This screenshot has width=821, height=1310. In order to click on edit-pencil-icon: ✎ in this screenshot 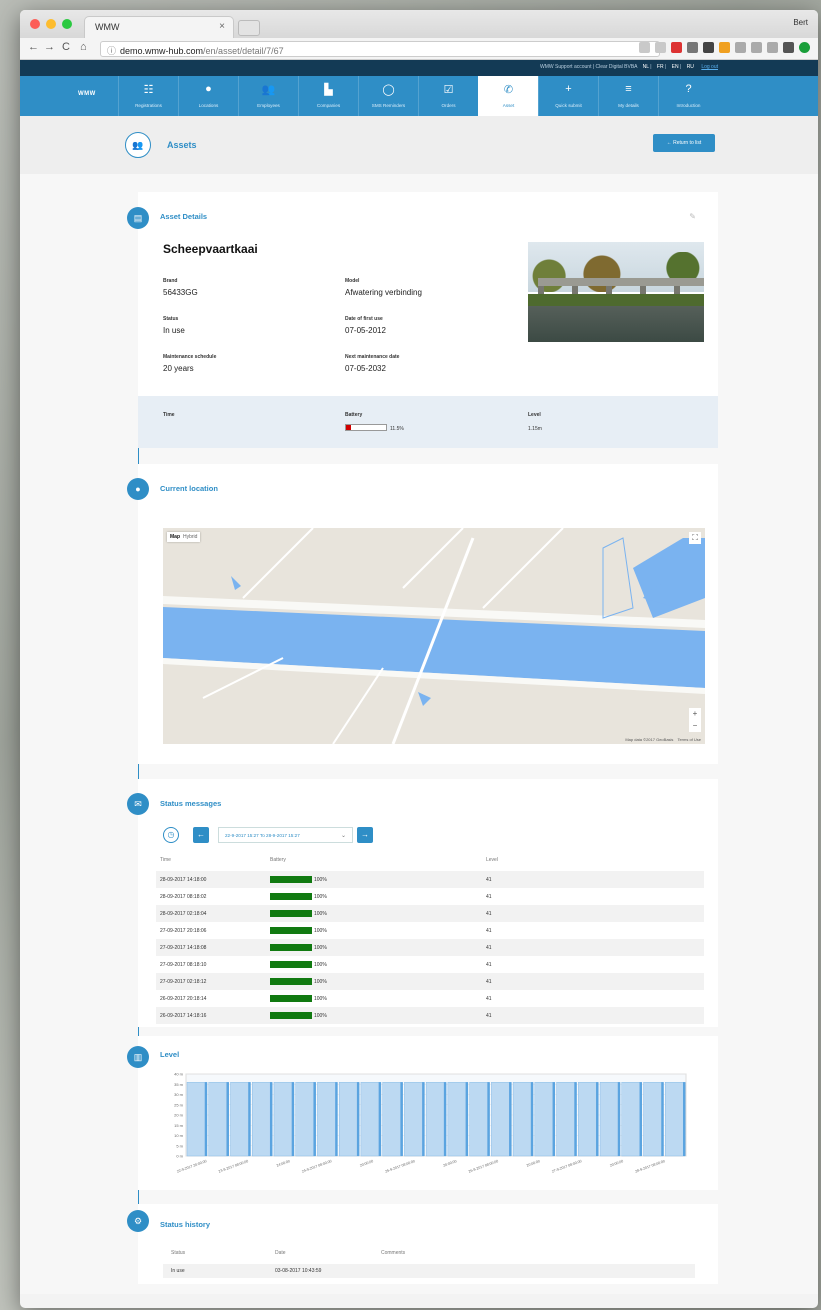, I will do `click(692, 216)`.